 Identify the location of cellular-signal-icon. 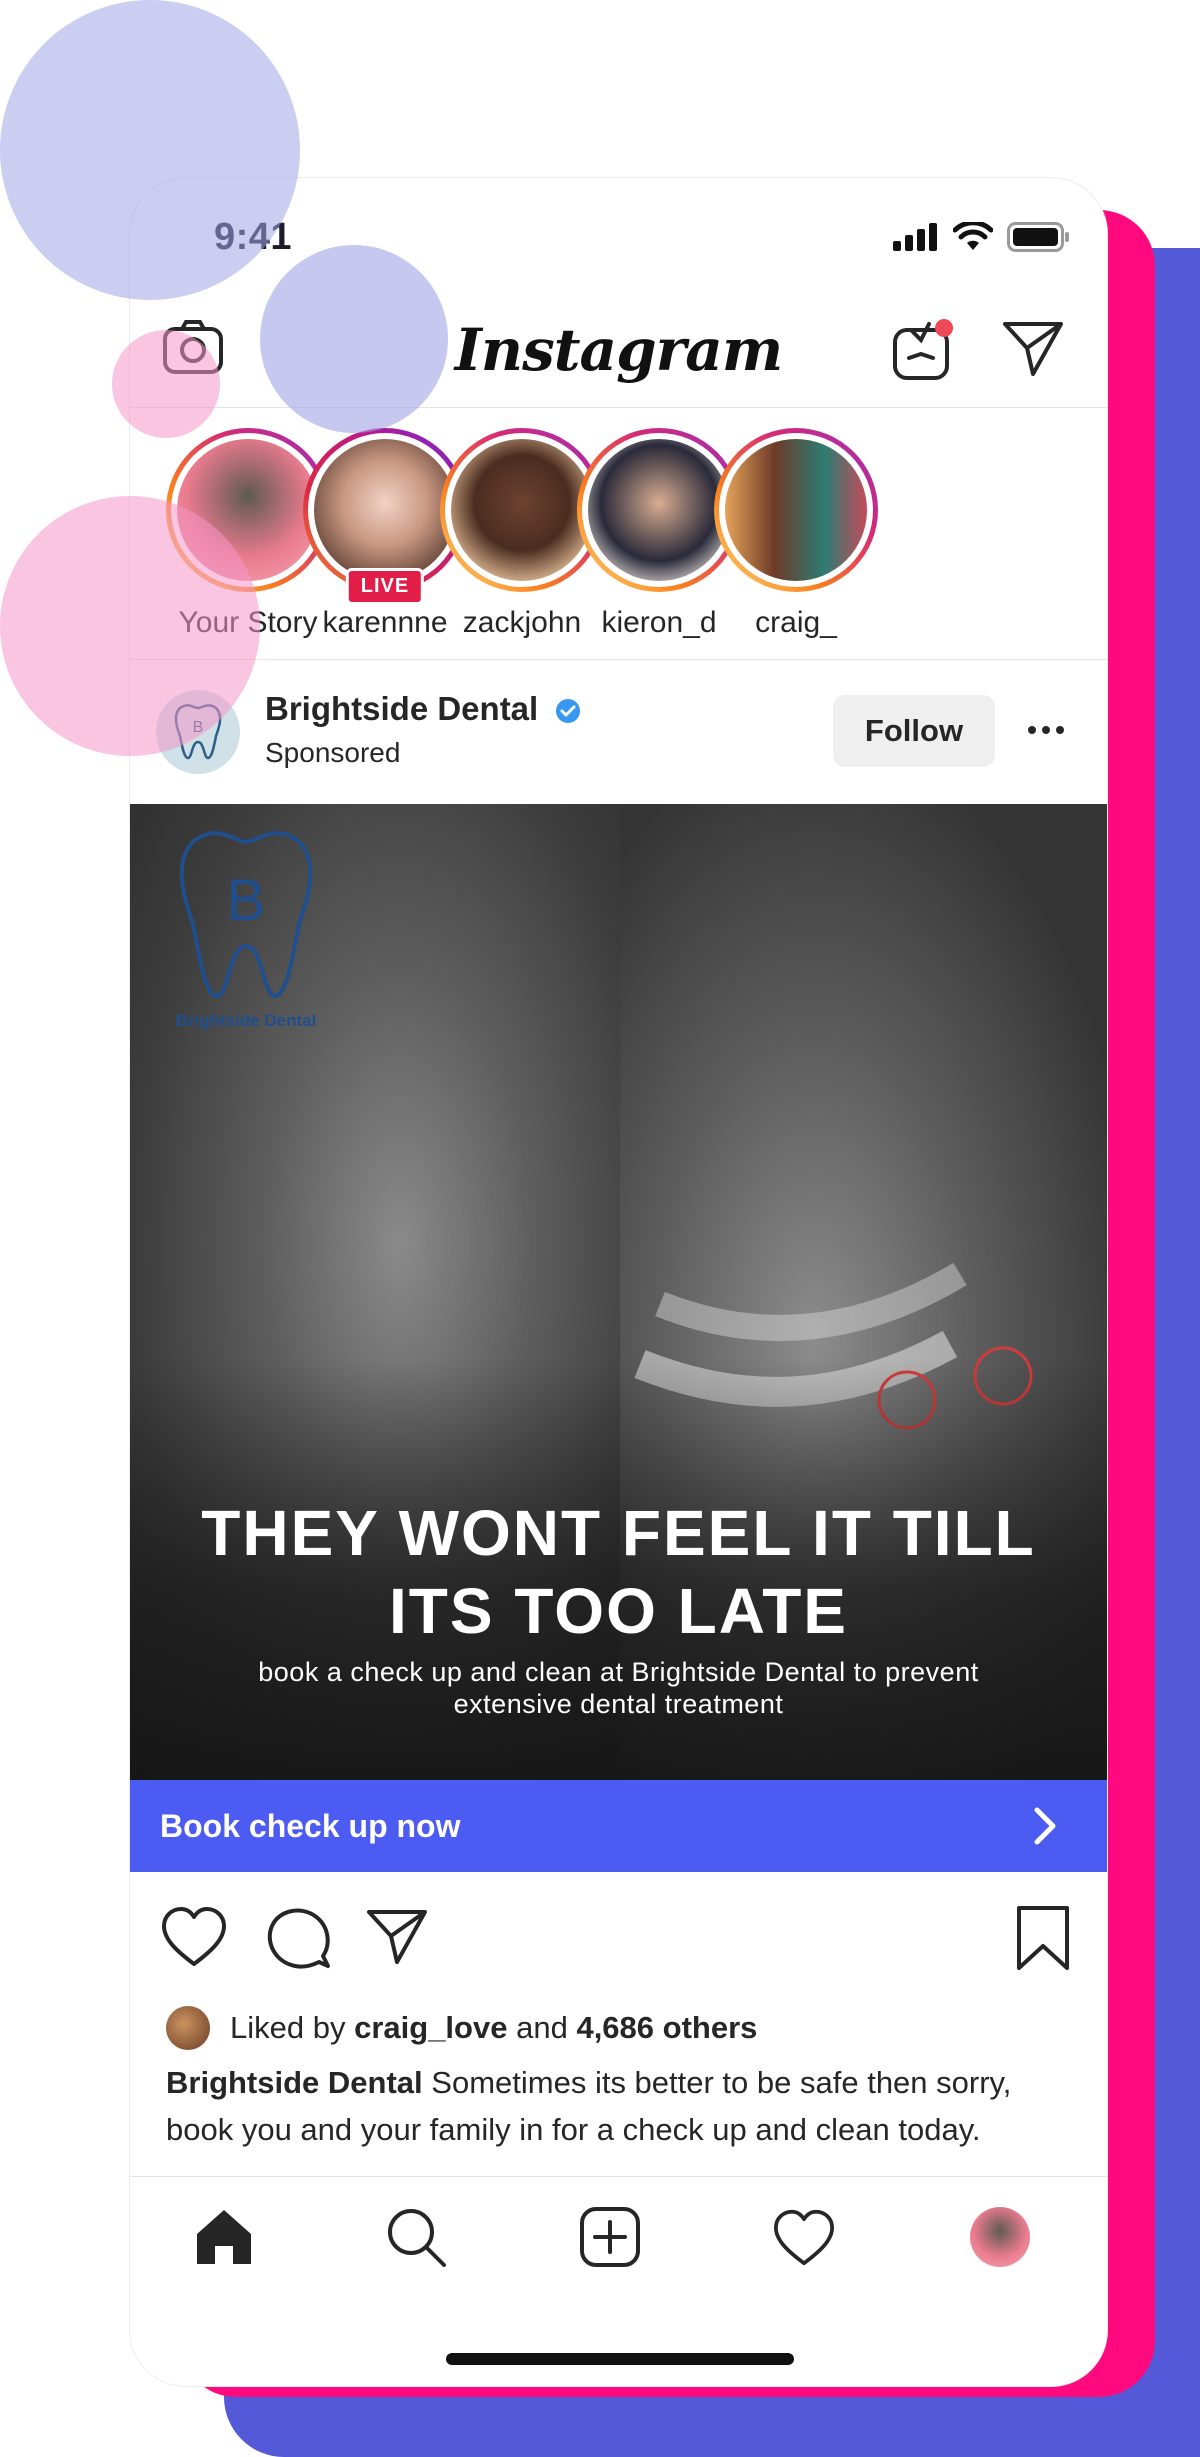
(915, 237).